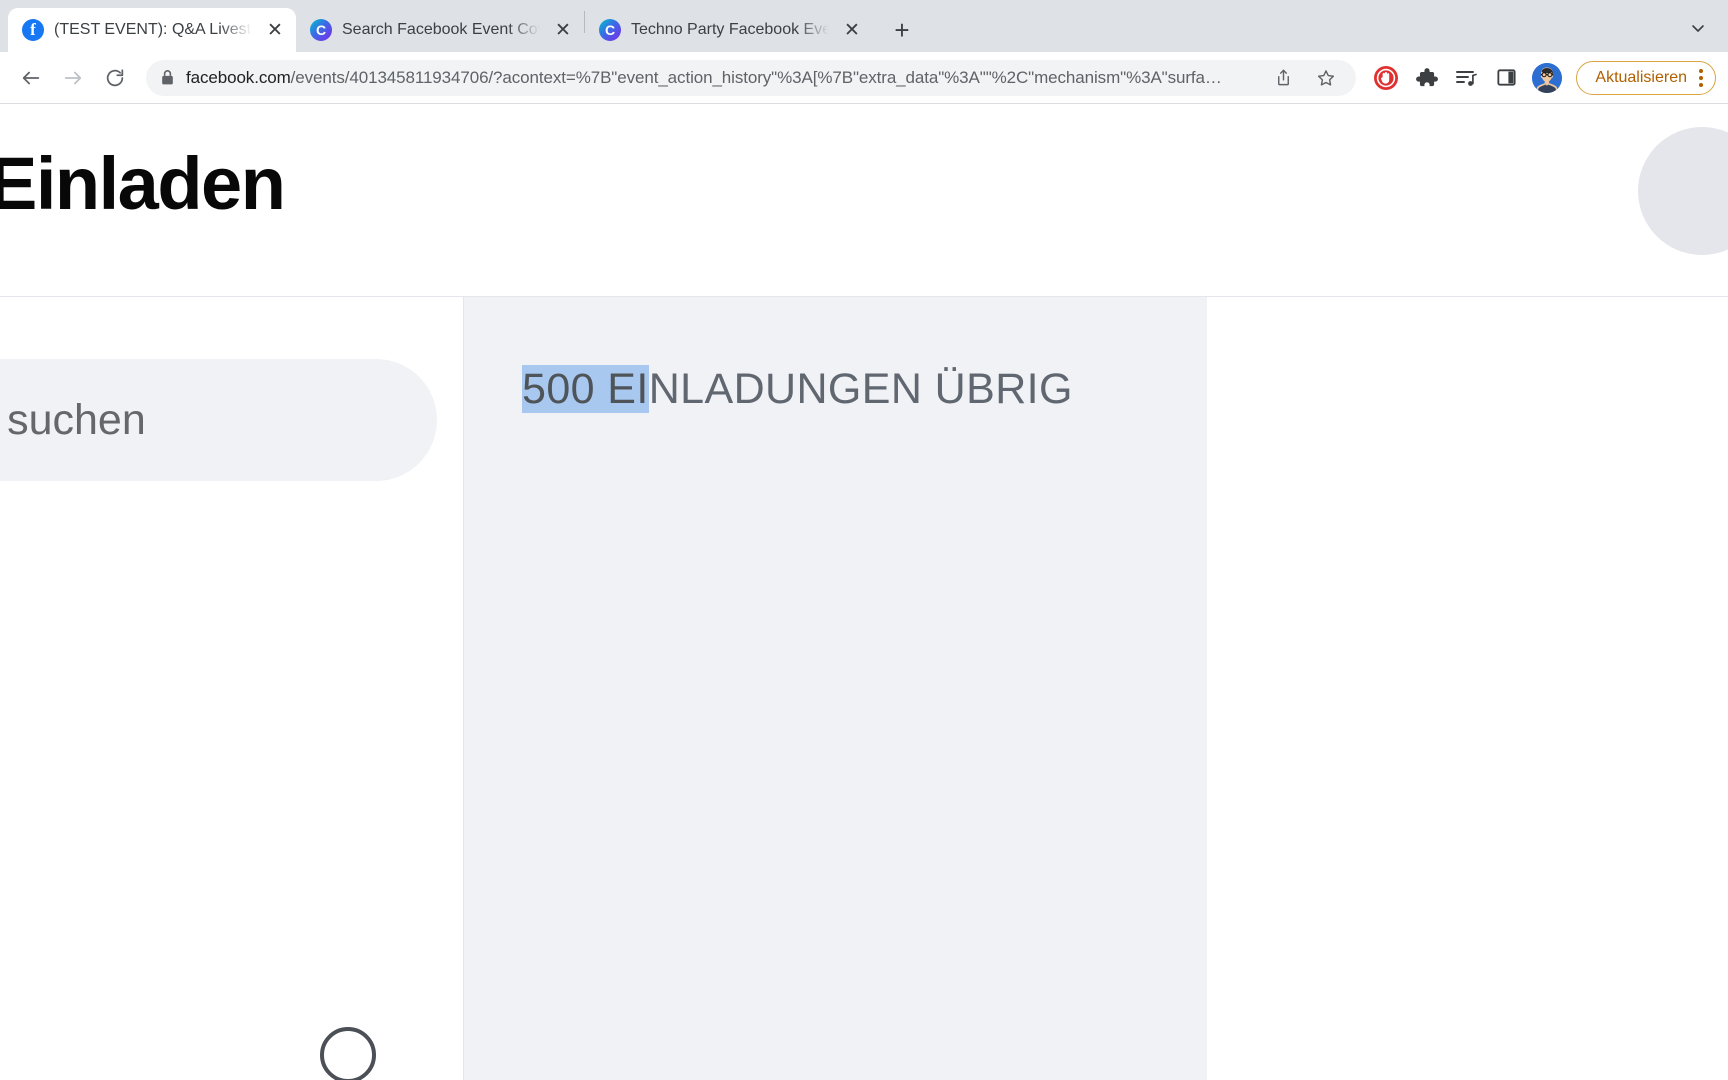 The height and width of the screenshot is (1080, 1728). Describe the element at coordinates (1283, 78) in the screenshot. I see `share-icon` at that location.